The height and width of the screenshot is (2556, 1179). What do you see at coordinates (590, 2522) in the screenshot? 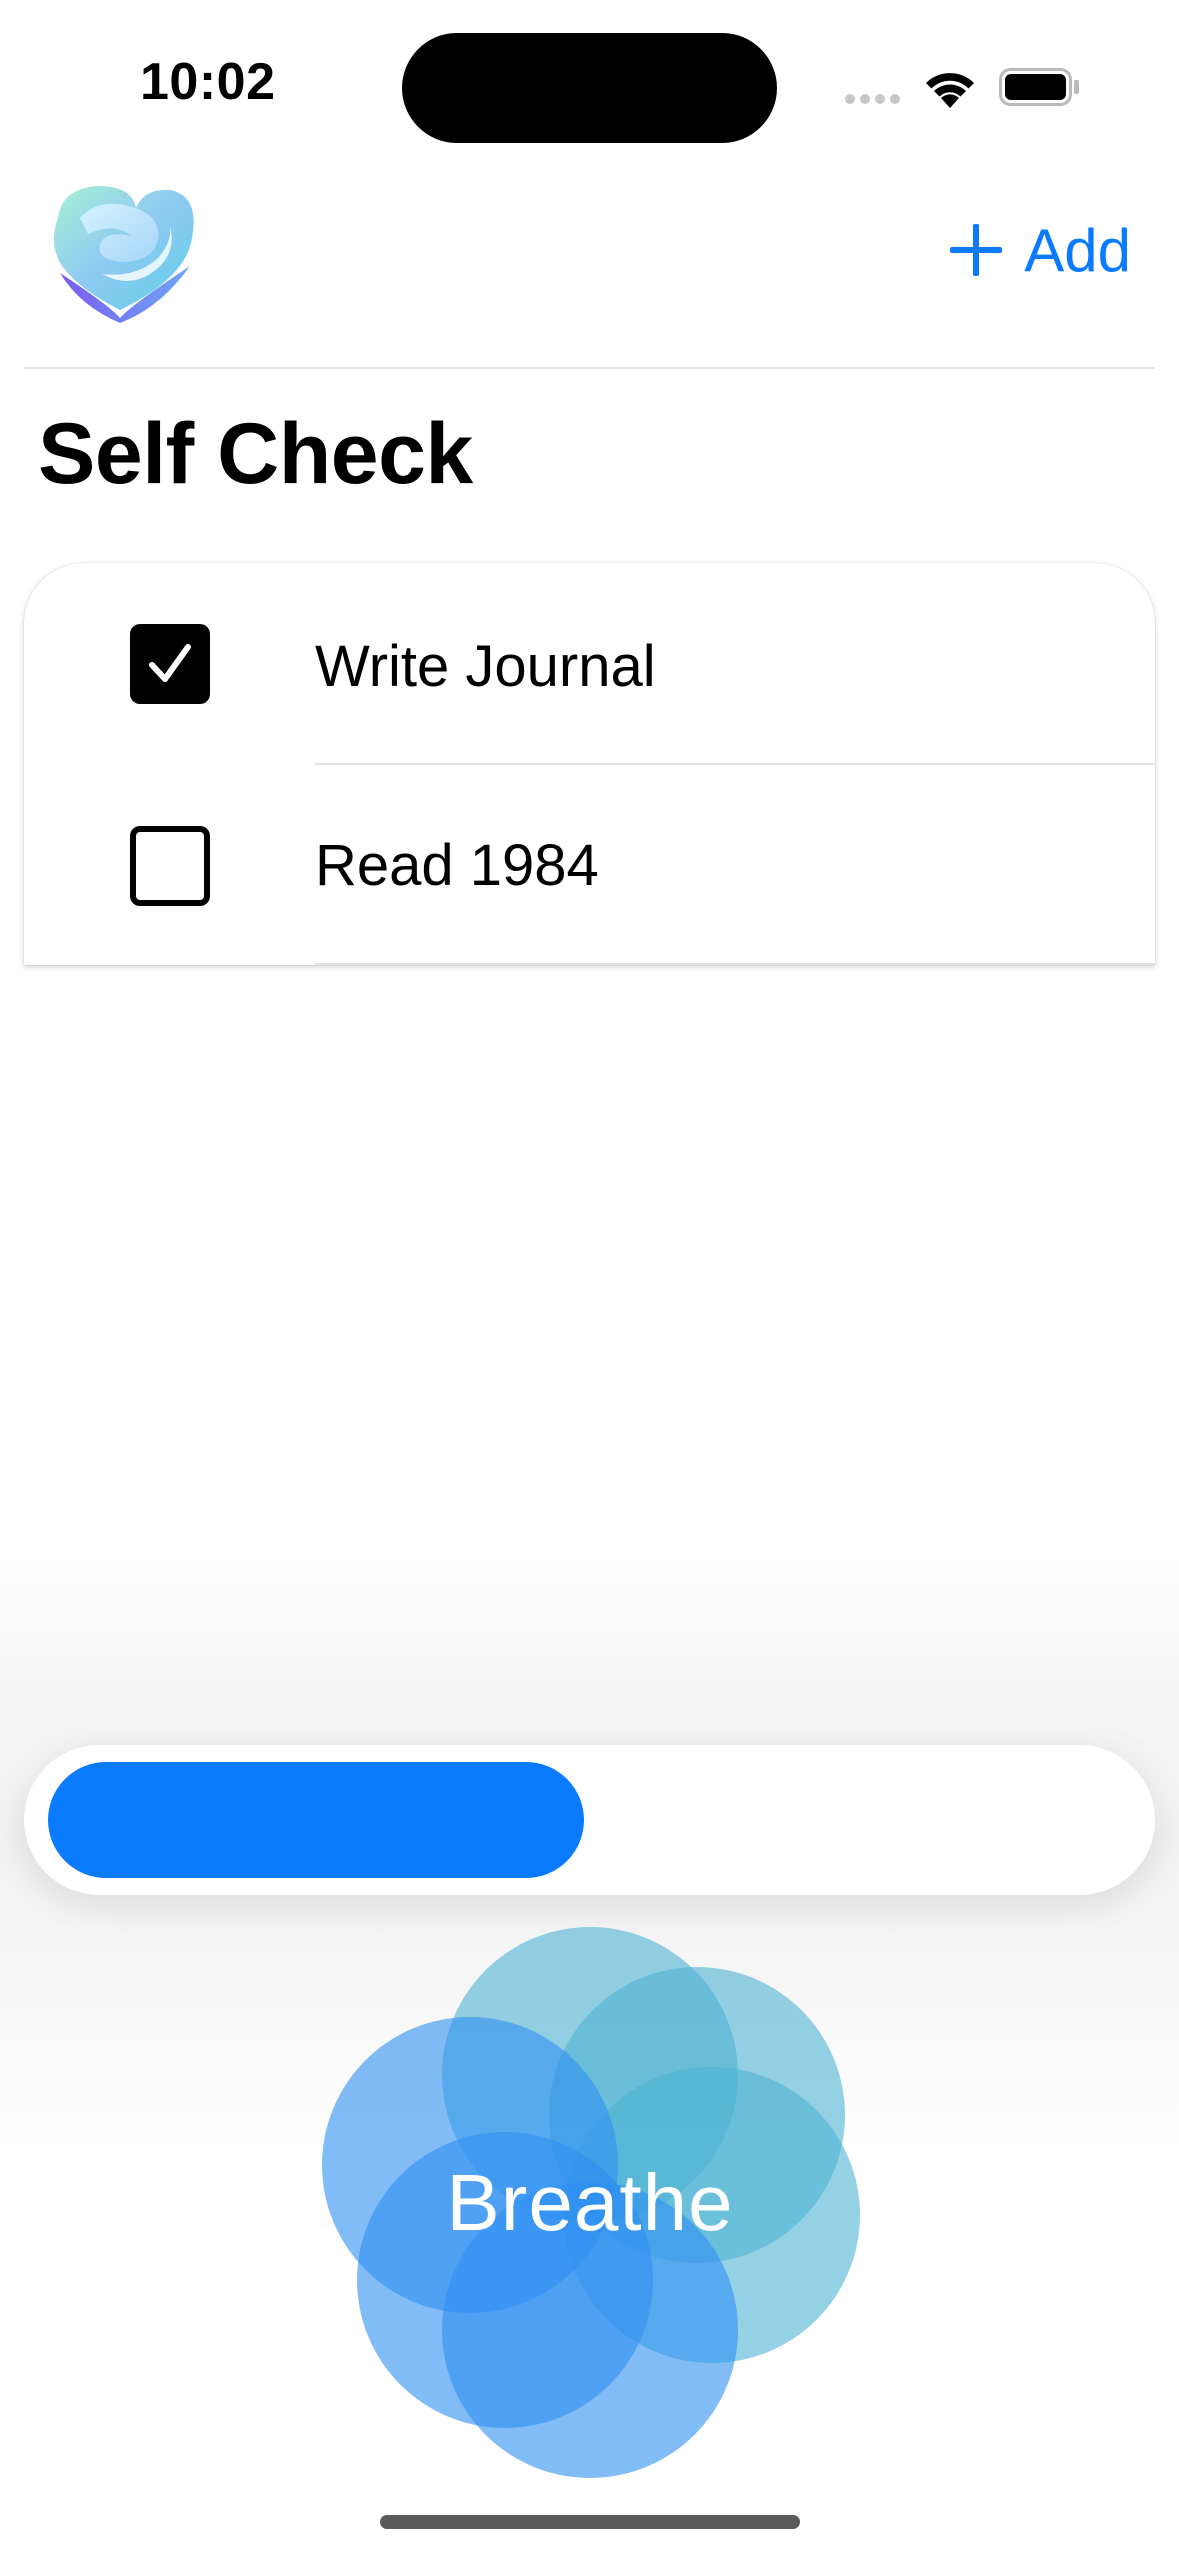
I see `home-indicator` at bounding box center [590, 2522].